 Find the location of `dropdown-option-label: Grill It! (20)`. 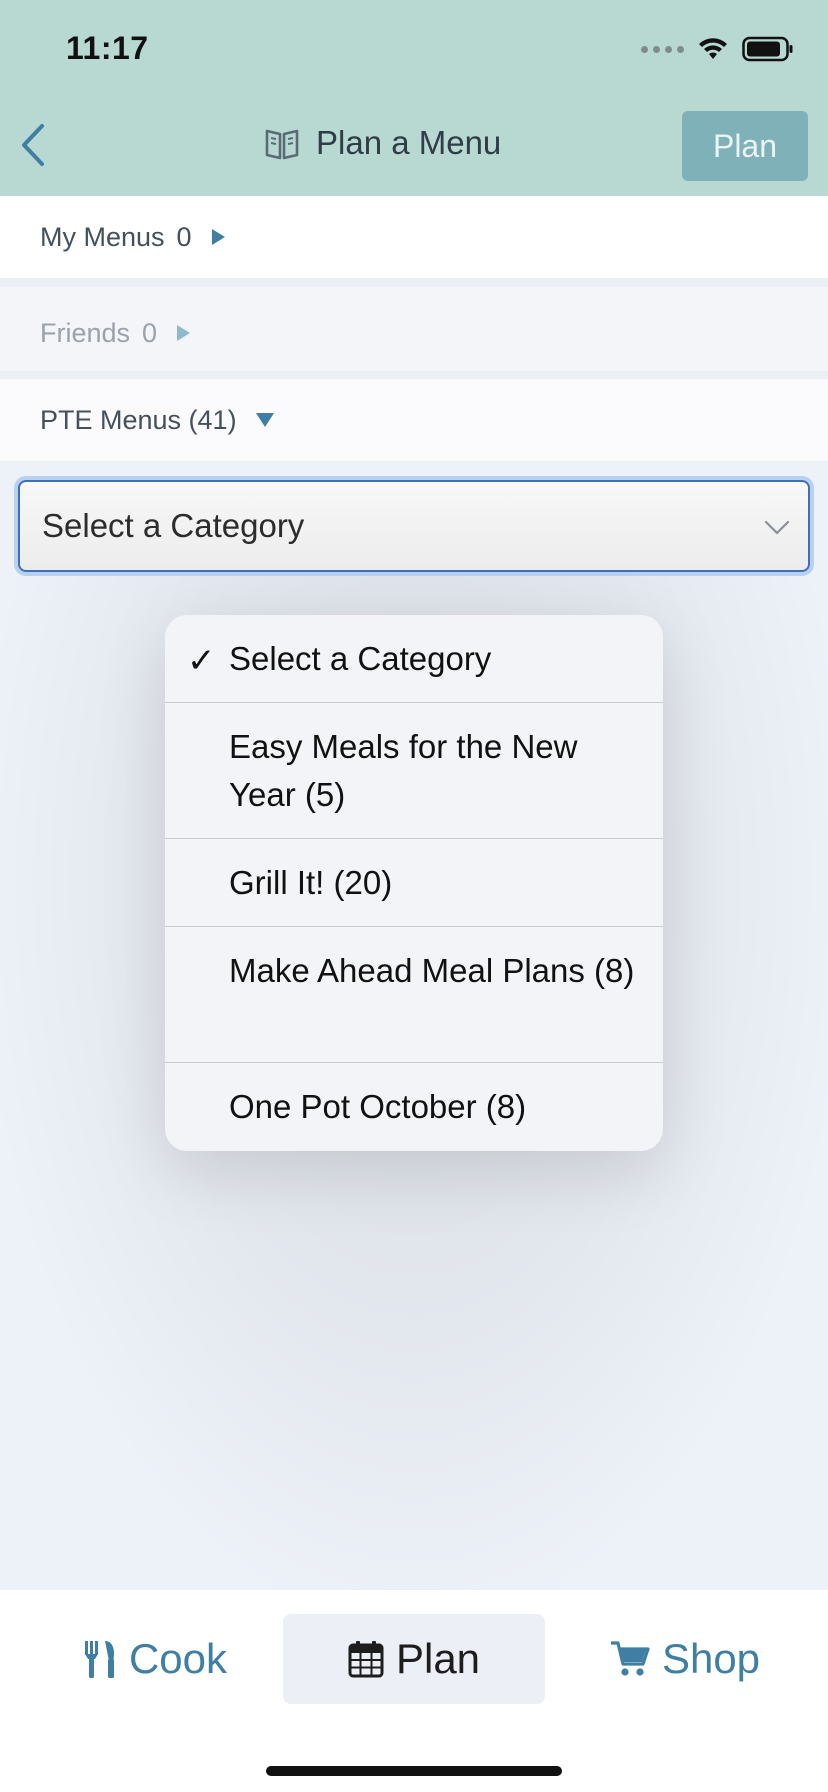

dropdown-option-label: Grill It! (20) is located at coordinates (311, 882).